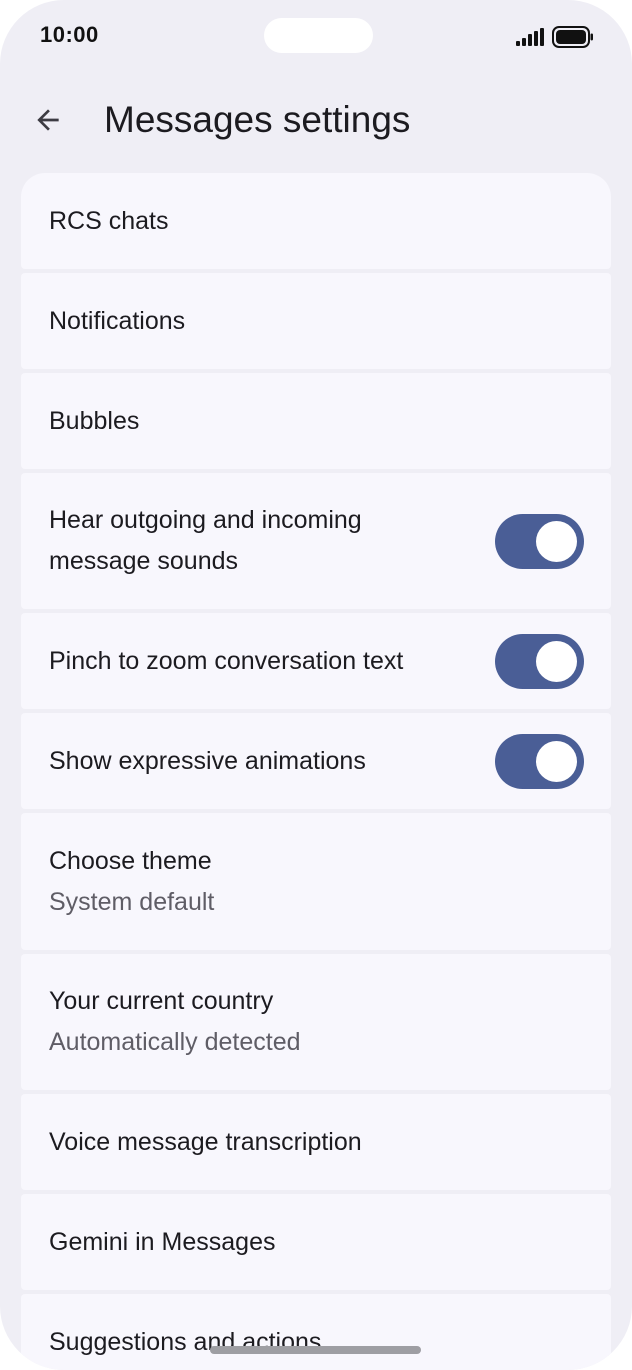 This screenshot has width=632, height=1370. What do you see at coordinates (316, 1242) in the screenshot?
I see `setting-gemini-in-messages: Gemini in Messages` at bounding box center [316, 1242].